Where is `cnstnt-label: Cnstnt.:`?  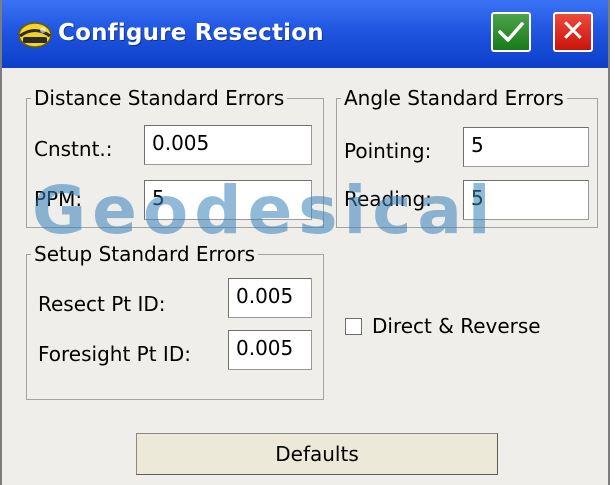
cnstnt-label: Cnstnt.: is located at coordinates (73, 149).